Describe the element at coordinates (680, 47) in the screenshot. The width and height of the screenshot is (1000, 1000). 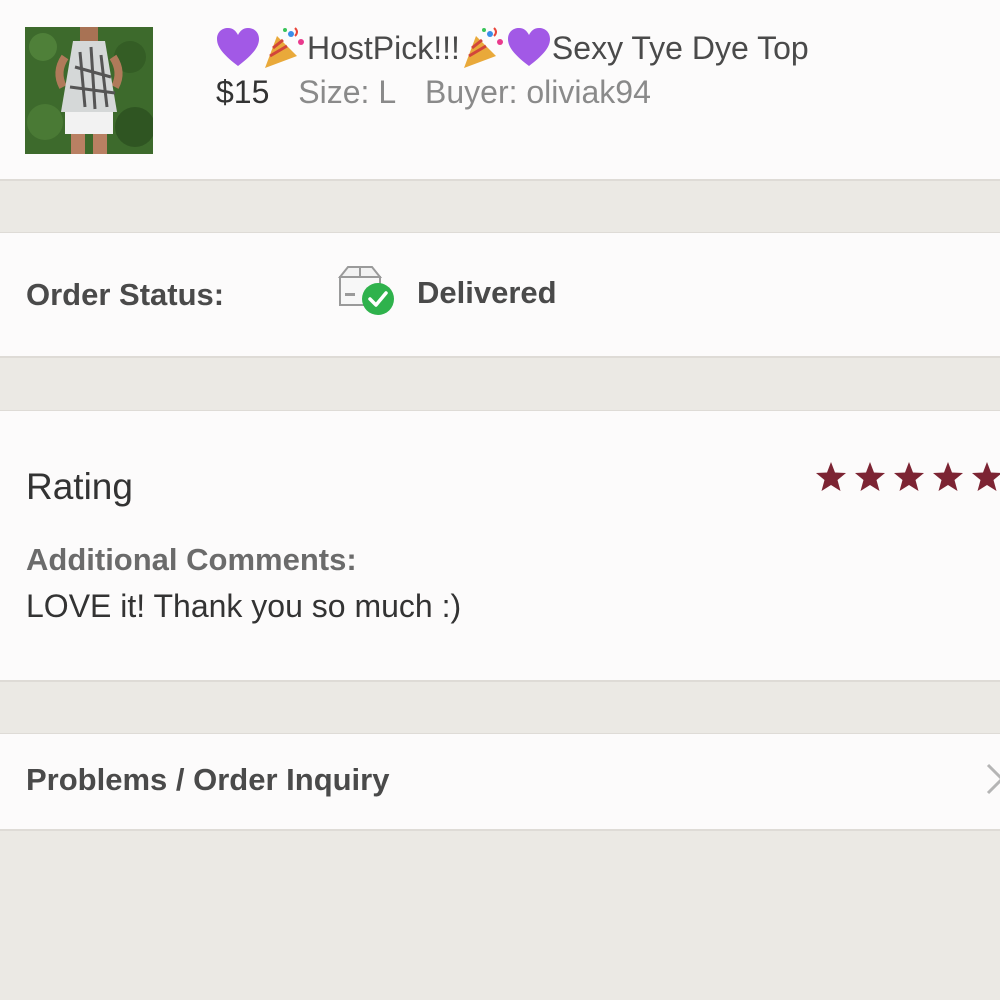
I see `item-title-suffix: Sexy Tye Dye Top` at that location.